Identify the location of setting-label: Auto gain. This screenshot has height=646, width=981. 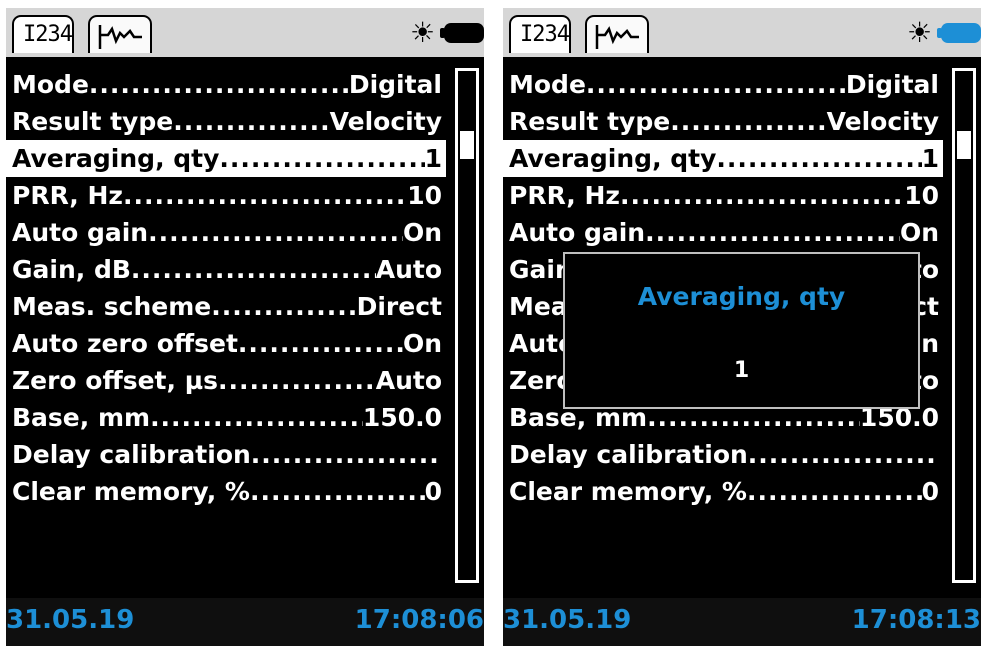
(577, 232).